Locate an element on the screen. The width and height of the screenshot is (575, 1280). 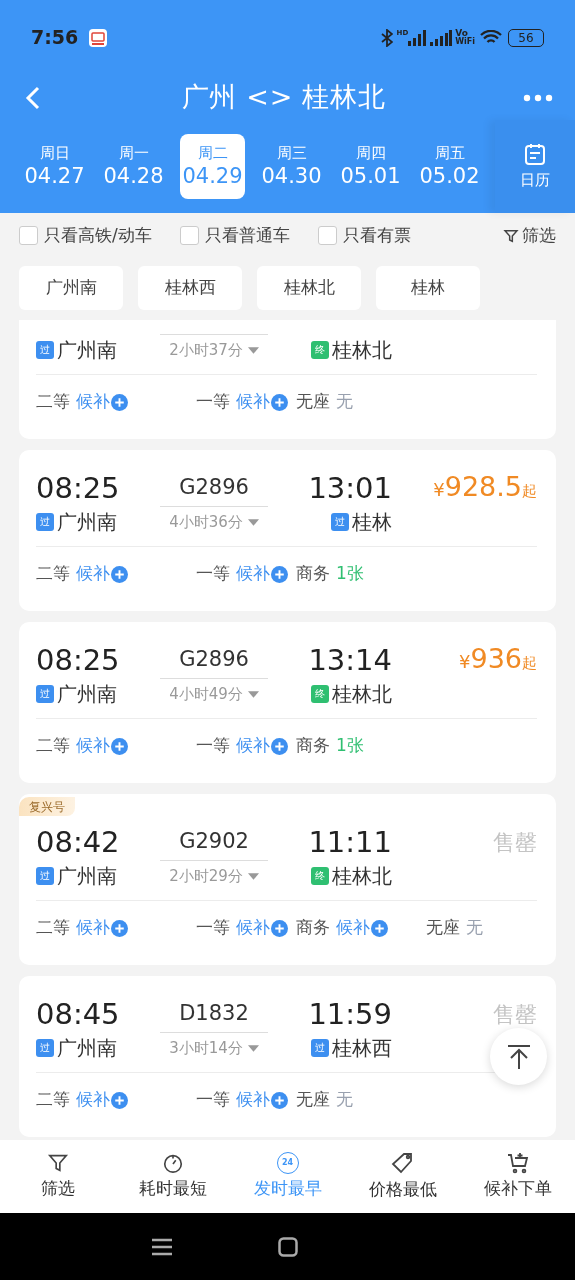
calendar-icon is located at coordinates (535, 153).